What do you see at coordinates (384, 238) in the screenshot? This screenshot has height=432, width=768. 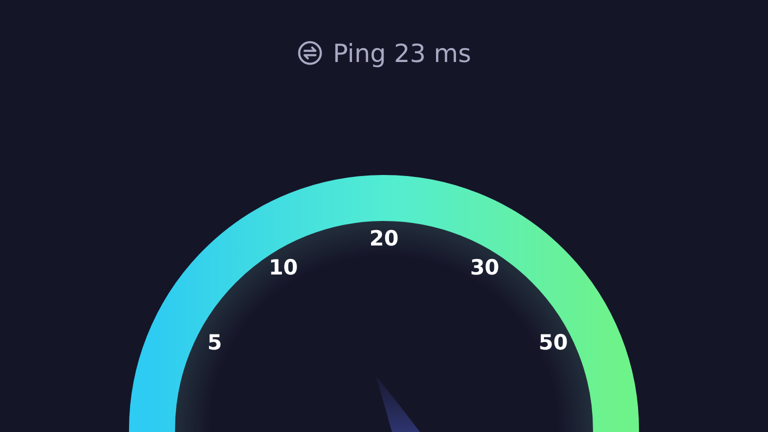 I see `scale-label: 20` at bounding box center [384, 238].